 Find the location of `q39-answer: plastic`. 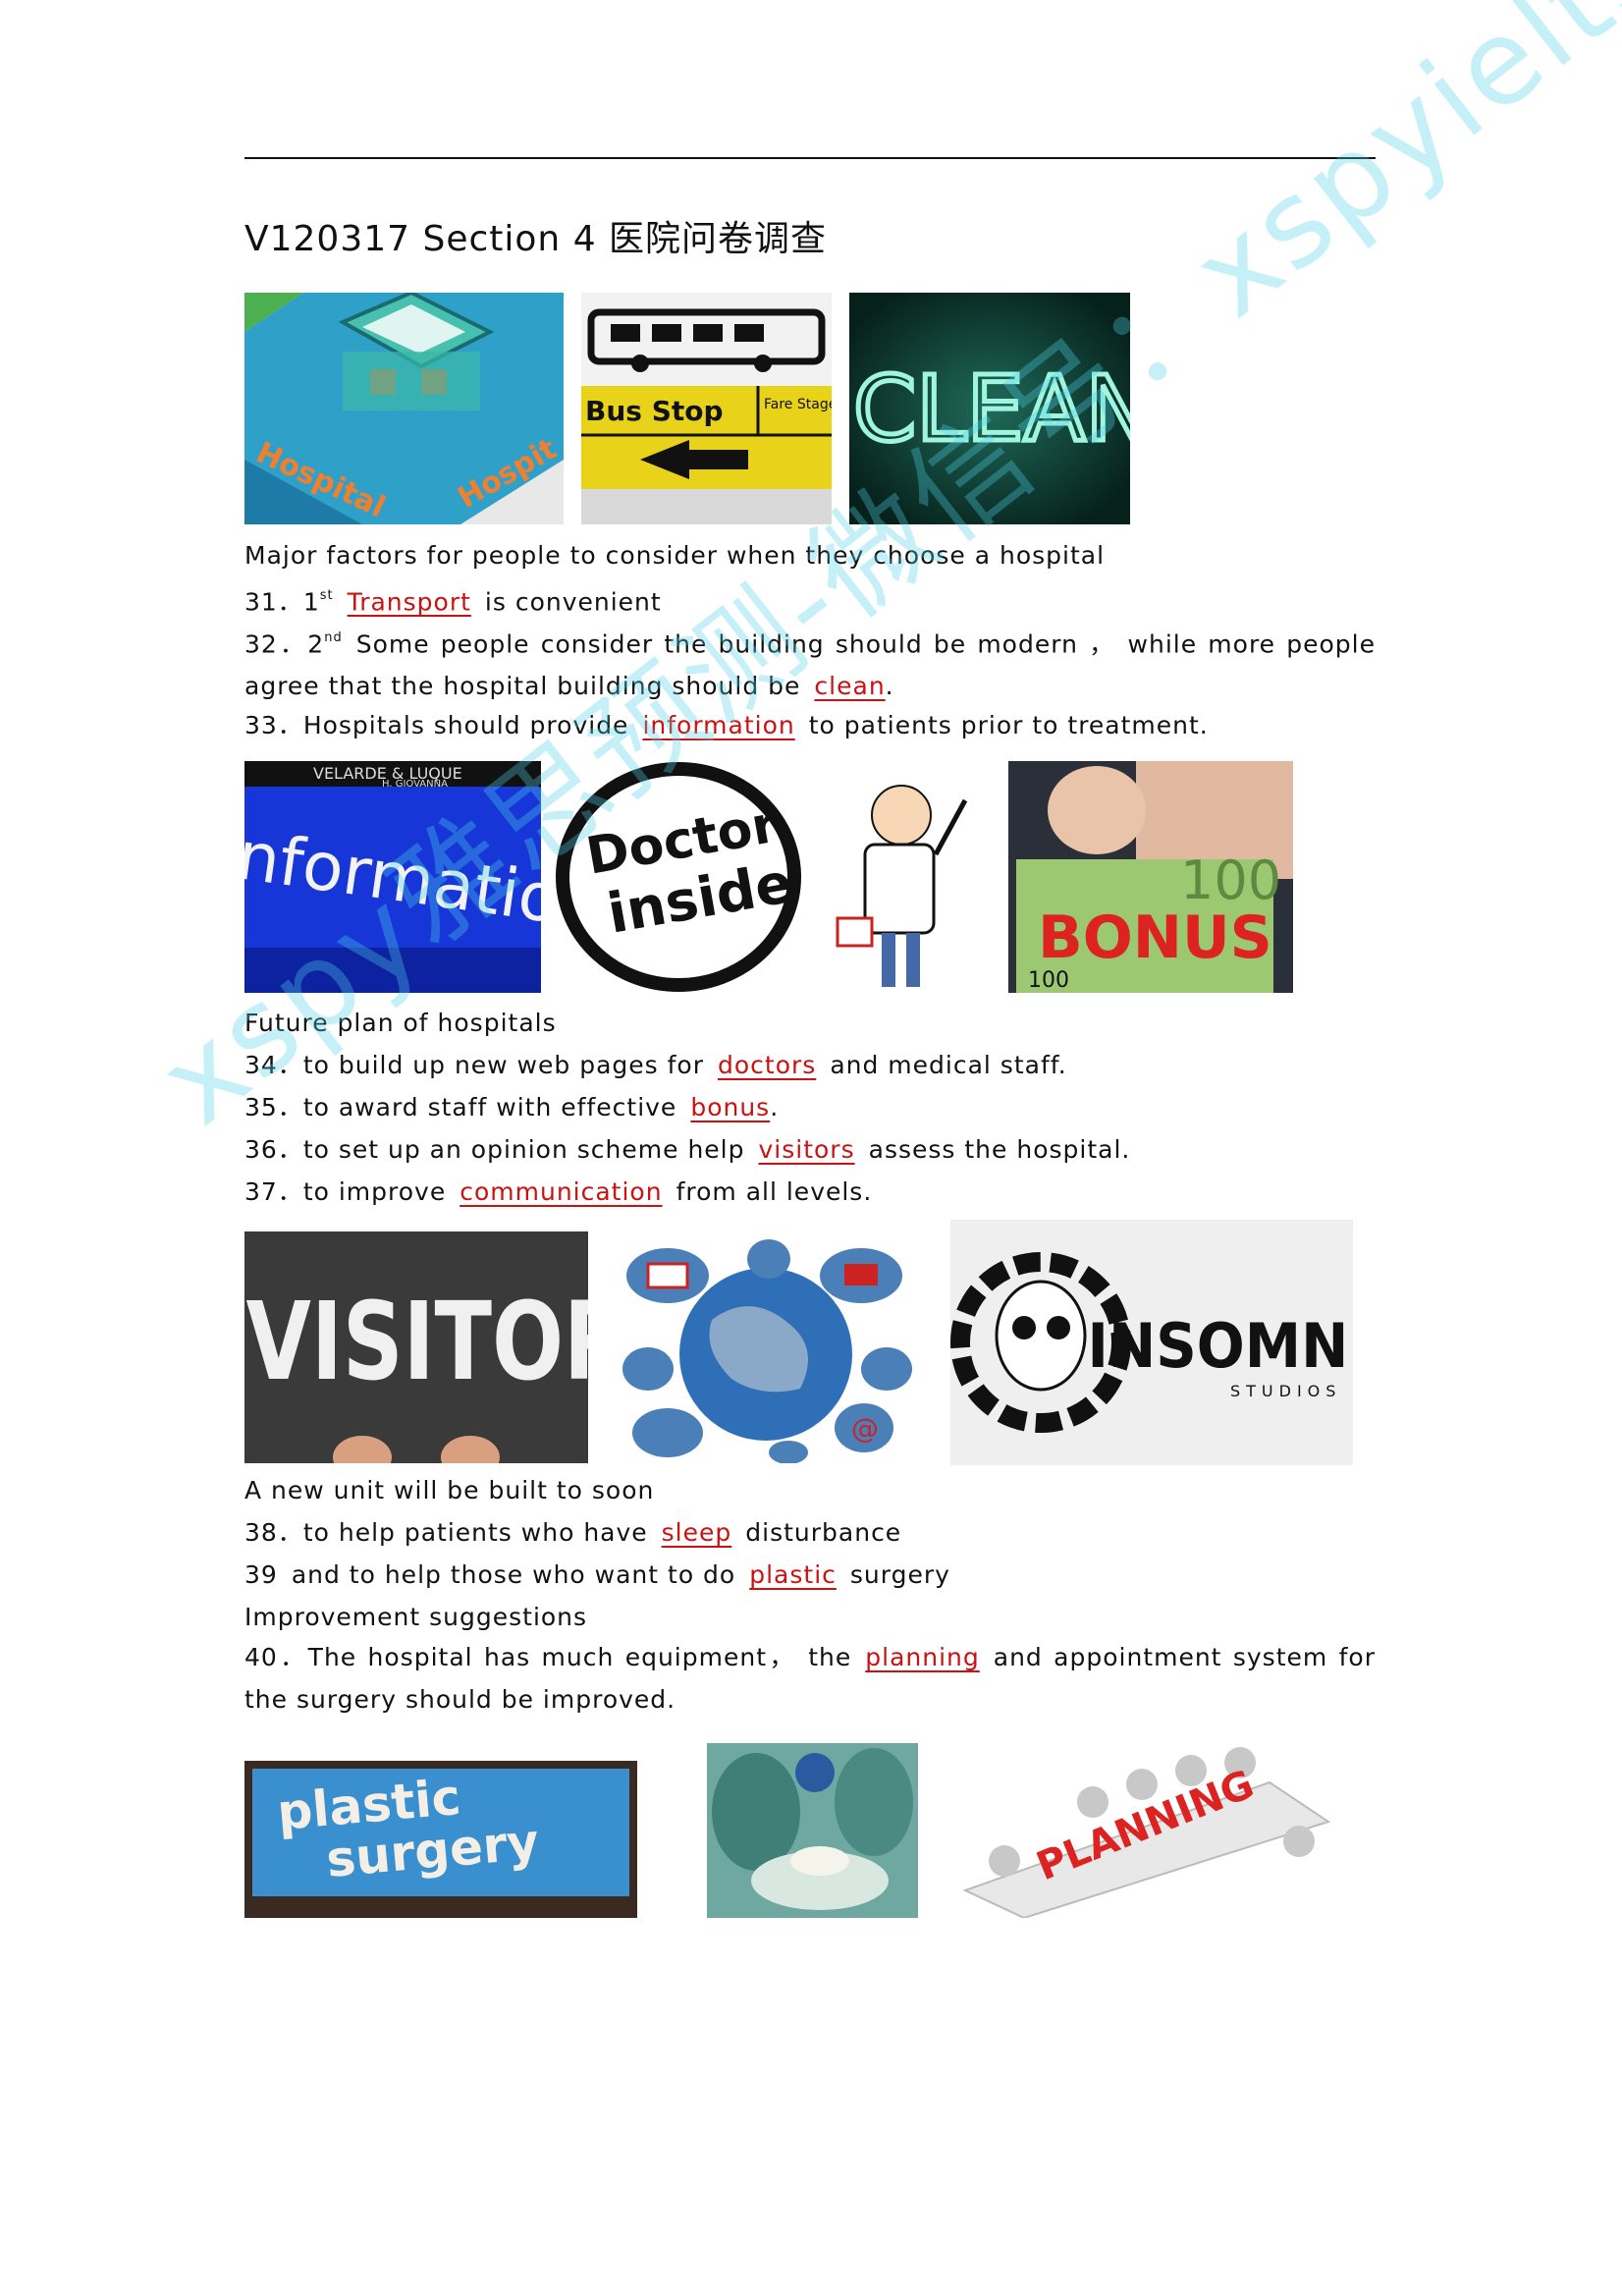

q39-answer: plastic is located at coordinates (793, 1574).